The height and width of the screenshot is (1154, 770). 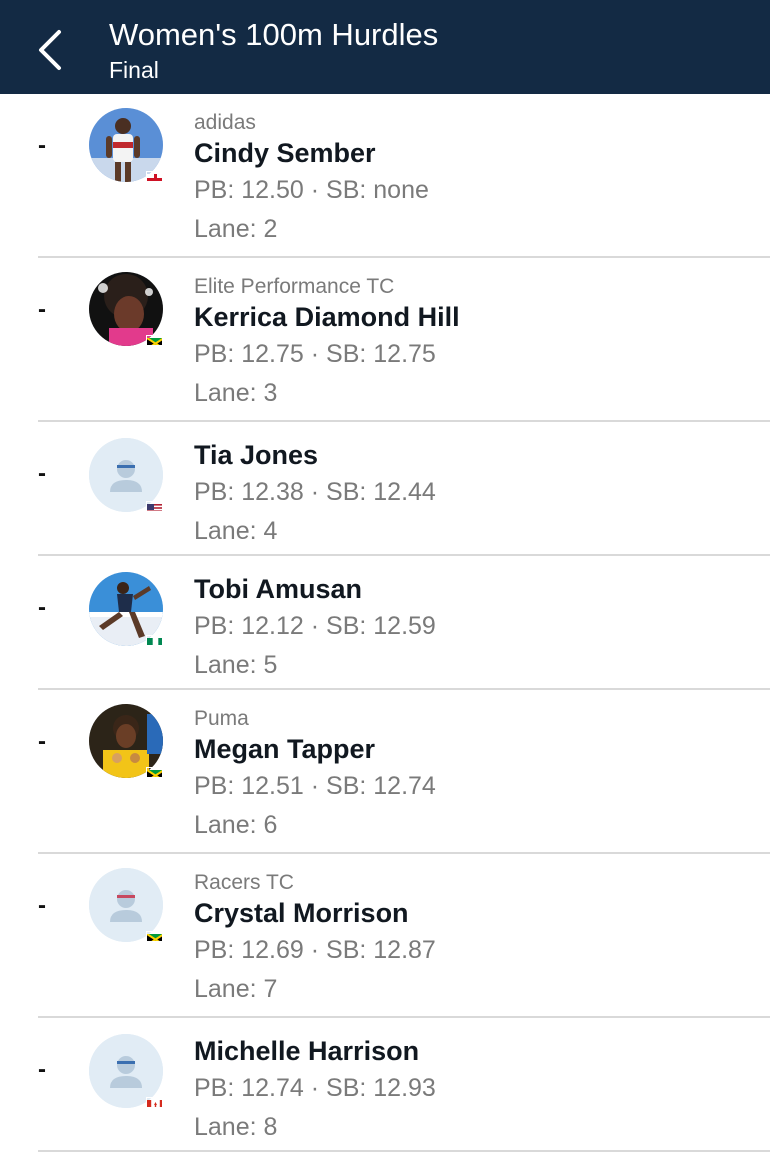 What do you see at coordinates (315, 786) in the screenshot?
I see `athlete-bests: PB: 12.51 · SB: 12.74` at bounding box center [315, 786].